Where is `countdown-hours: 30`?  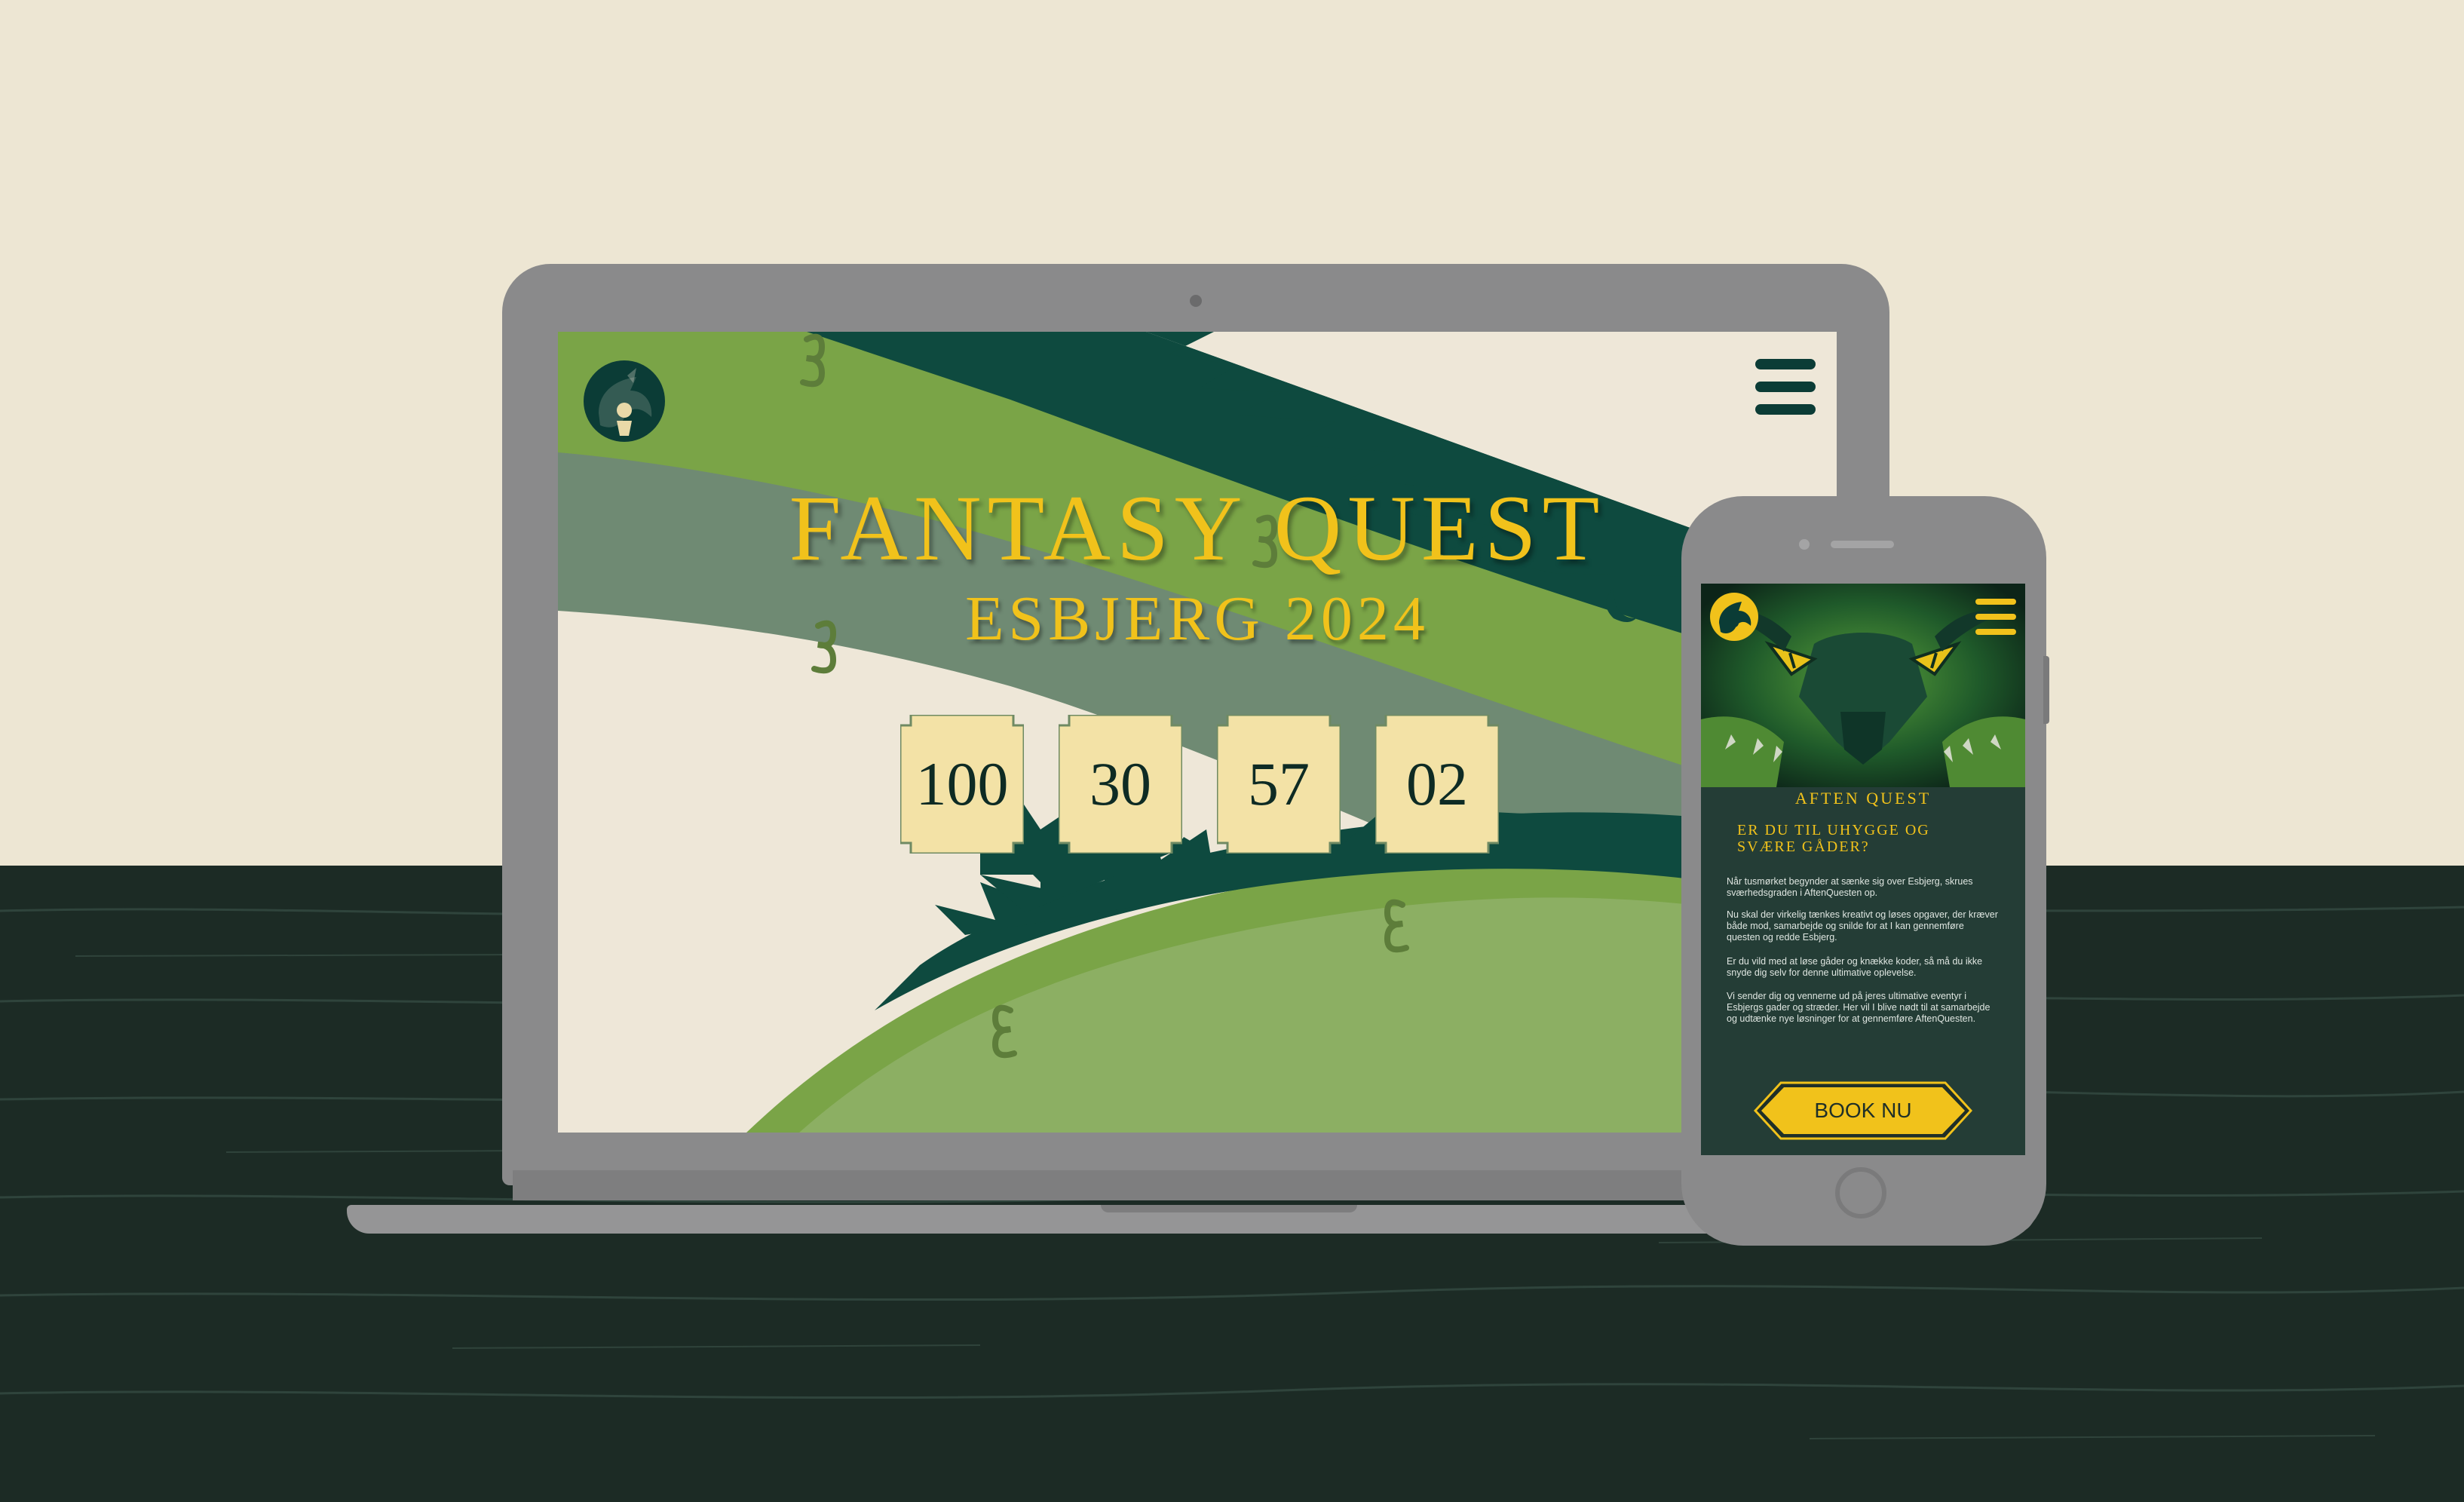 countdown-hours: 30 is located at coordinates (1120, 784).